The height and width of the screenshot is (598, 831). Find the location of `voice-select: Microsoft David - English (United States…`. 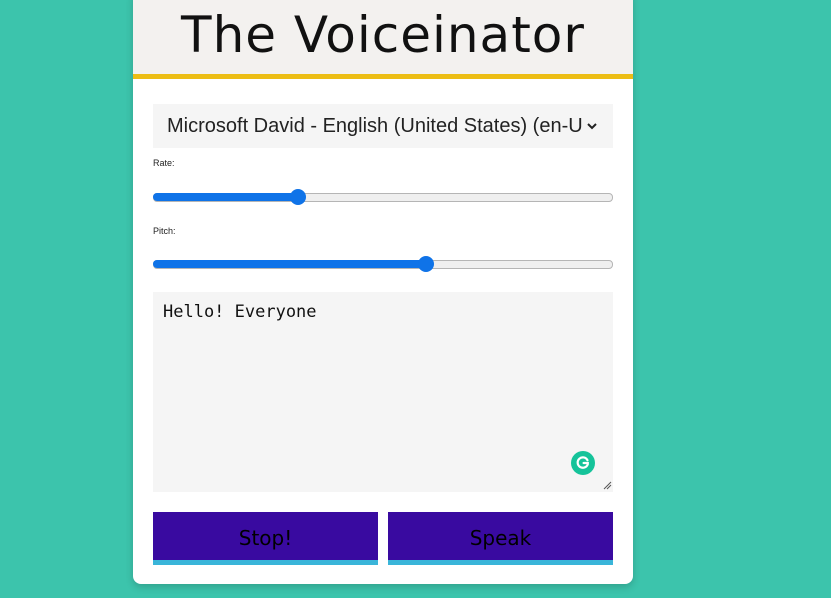

voice-select: Microsoft David - English (United States… is located at coordinates (383, 126).